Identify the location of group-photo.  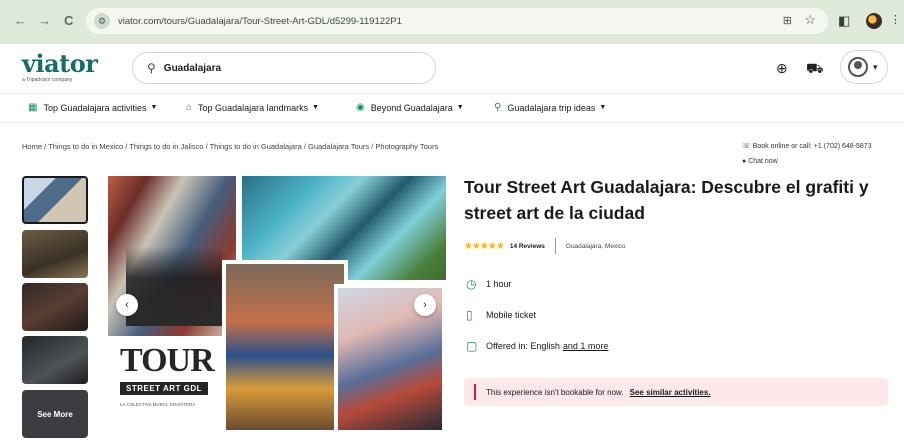
(174, 286).